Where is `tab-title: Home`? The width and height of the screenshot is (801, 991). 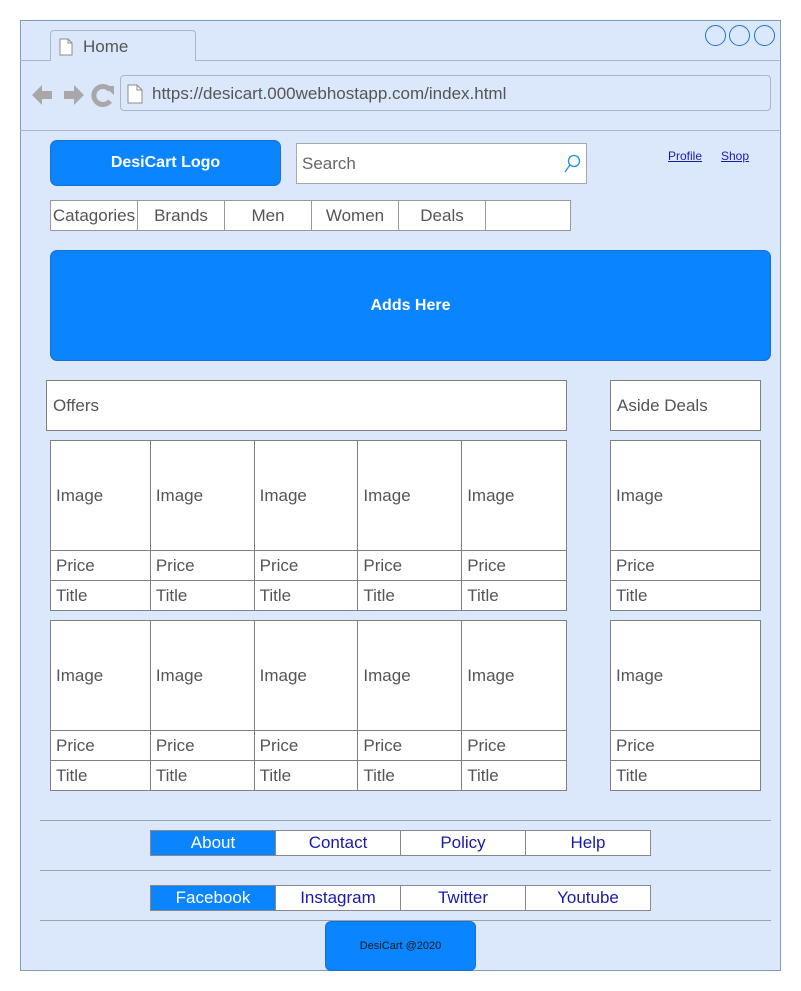 tab-title: Home is located at coordinates (106, 46).